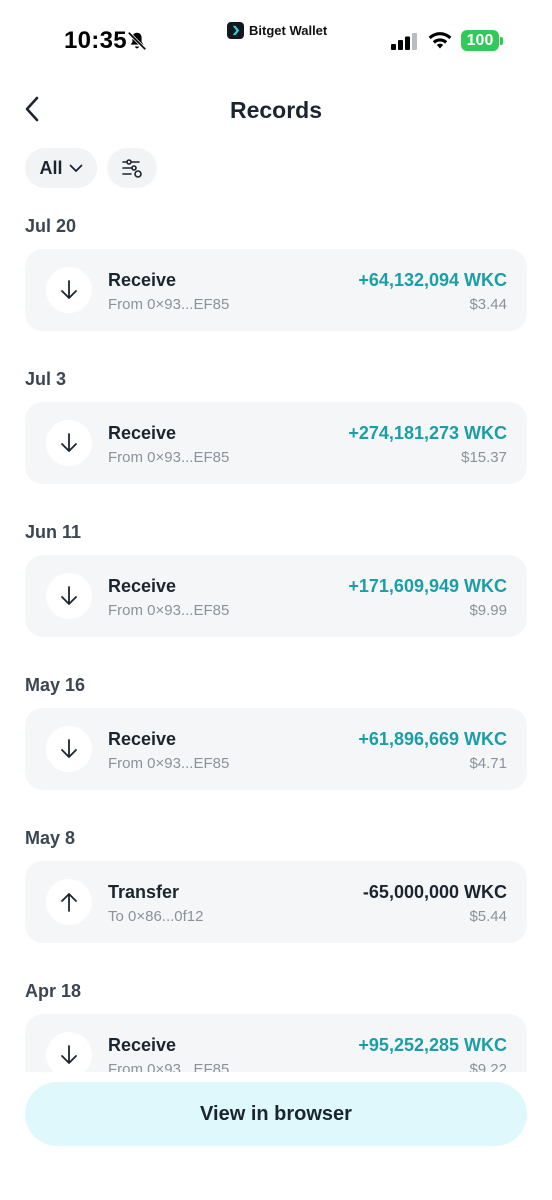  Describe the element at coordinates (156, 916) in the screenshot. I see `record-address: To 0×86...0f12` at that location.